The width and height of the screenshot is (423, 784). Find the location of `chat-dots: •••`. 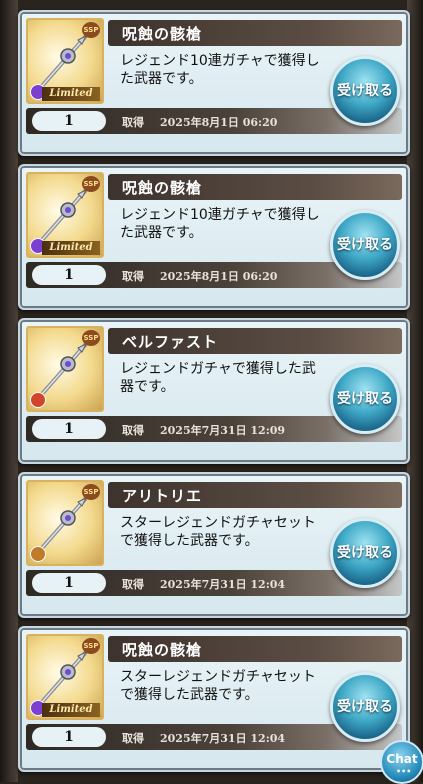

chat-dots: ••• is located at coordinates (404, 771).